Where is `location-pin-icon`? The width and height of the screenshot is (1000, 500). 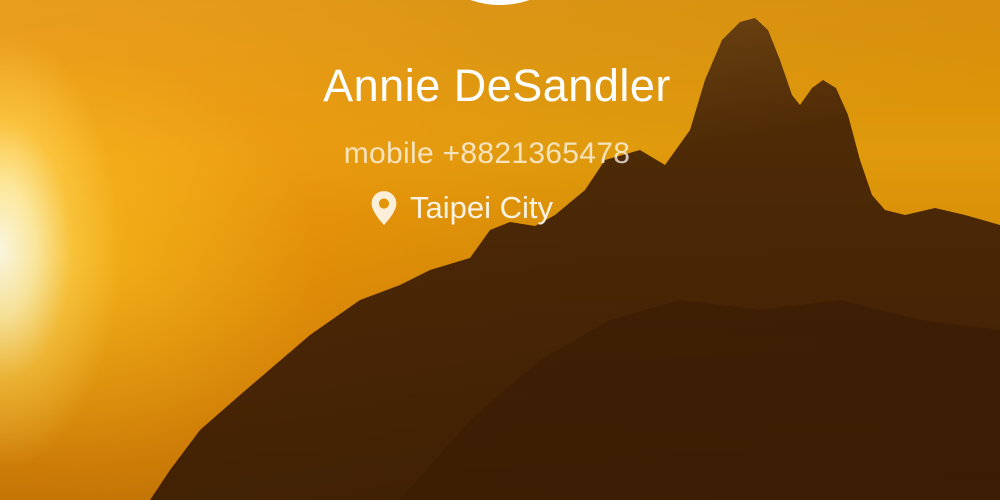
location-pin-icon is located at coordinates (384, 208).